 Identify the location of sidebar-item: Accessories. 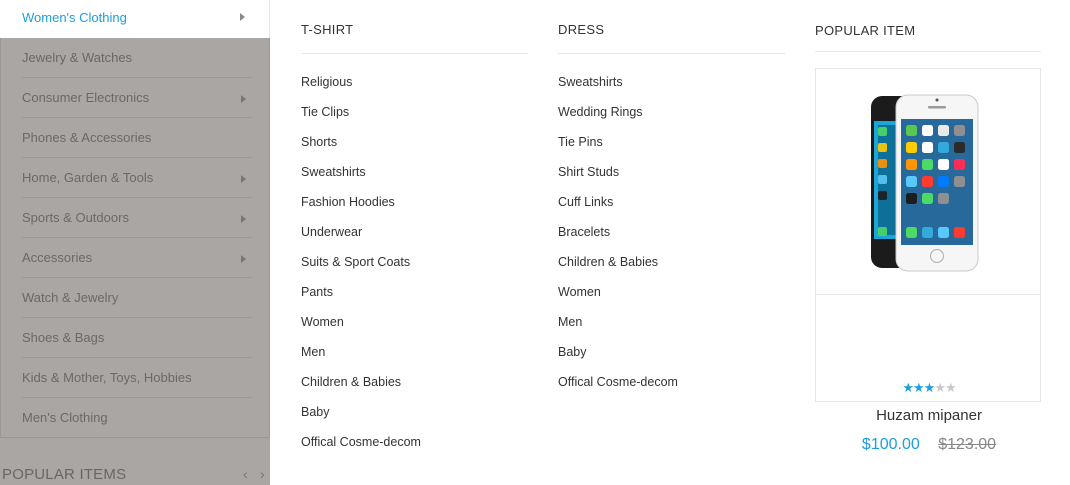
(135, 258).